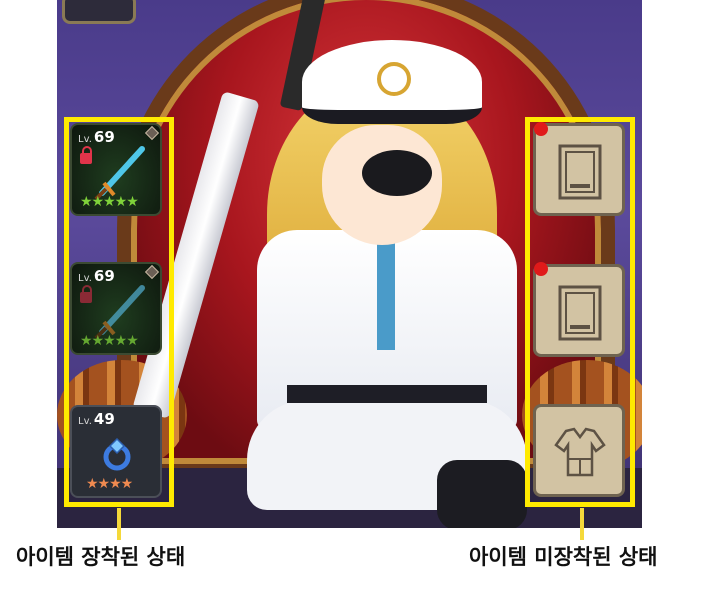 The image size is (713, 589). What do you see at coordinates (101, 557) in the screenshot?
I see `equipped-state-caption: 아이템 장착된 상태` at bounding box center [101, 557].